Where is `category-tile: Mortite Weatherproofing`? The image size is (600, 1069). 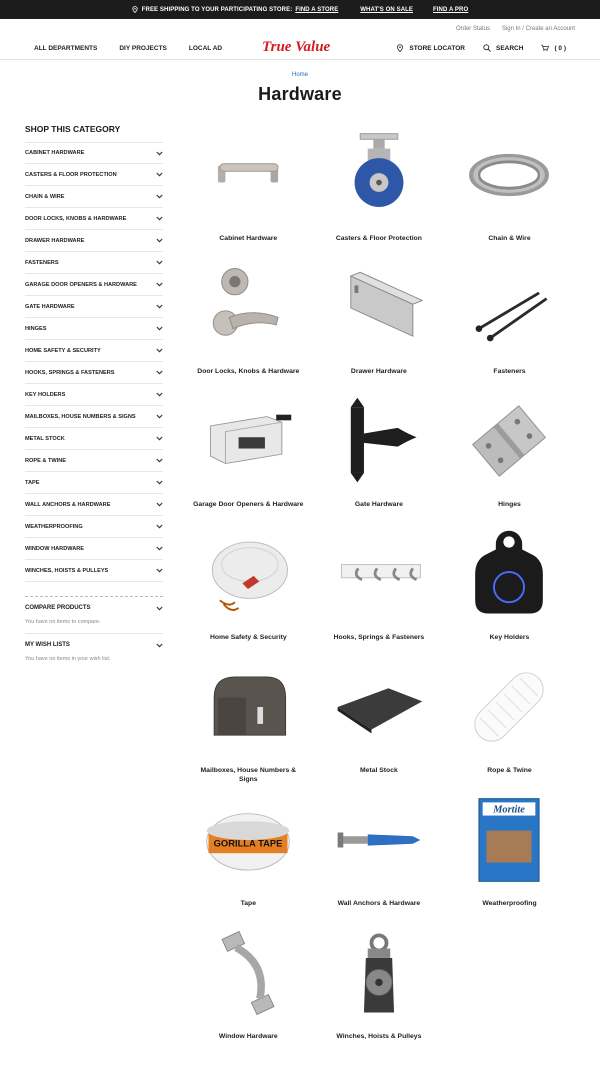
category-tile: Mortite Weatherproofing is located at coordinates (509, 855).